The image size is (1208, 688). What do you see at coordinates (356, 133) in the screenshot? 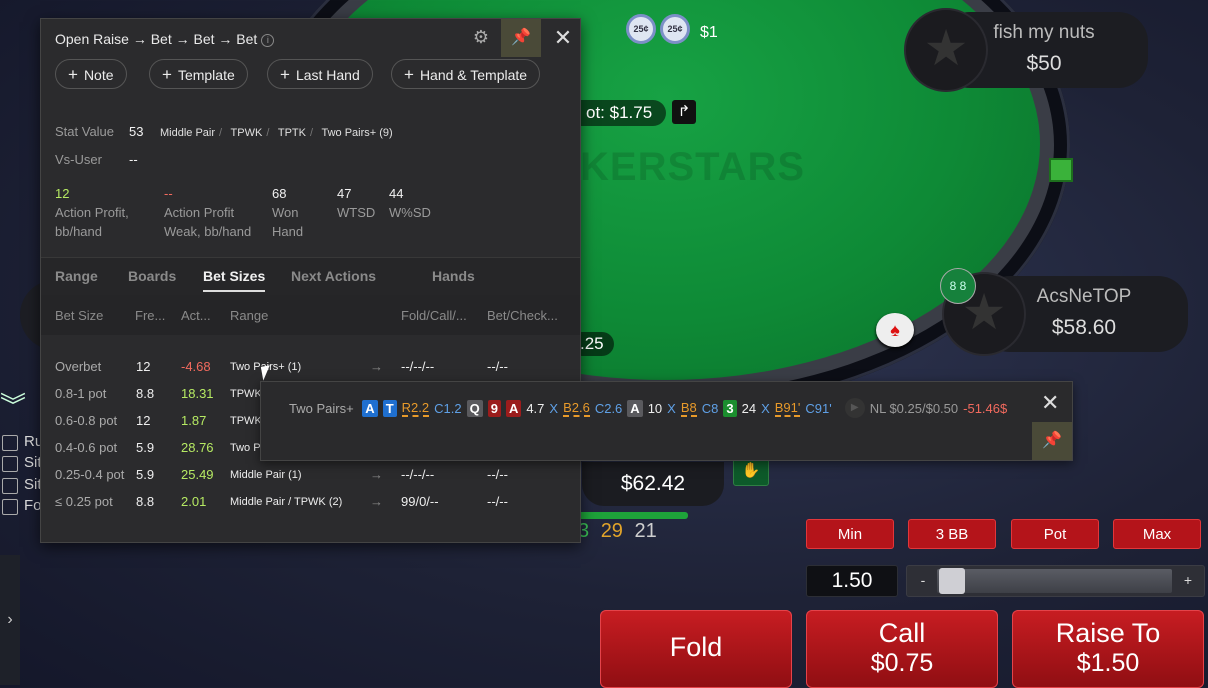
I see `stat-tag: Two Pairs+ (9)` at bounding box center [356, 133].